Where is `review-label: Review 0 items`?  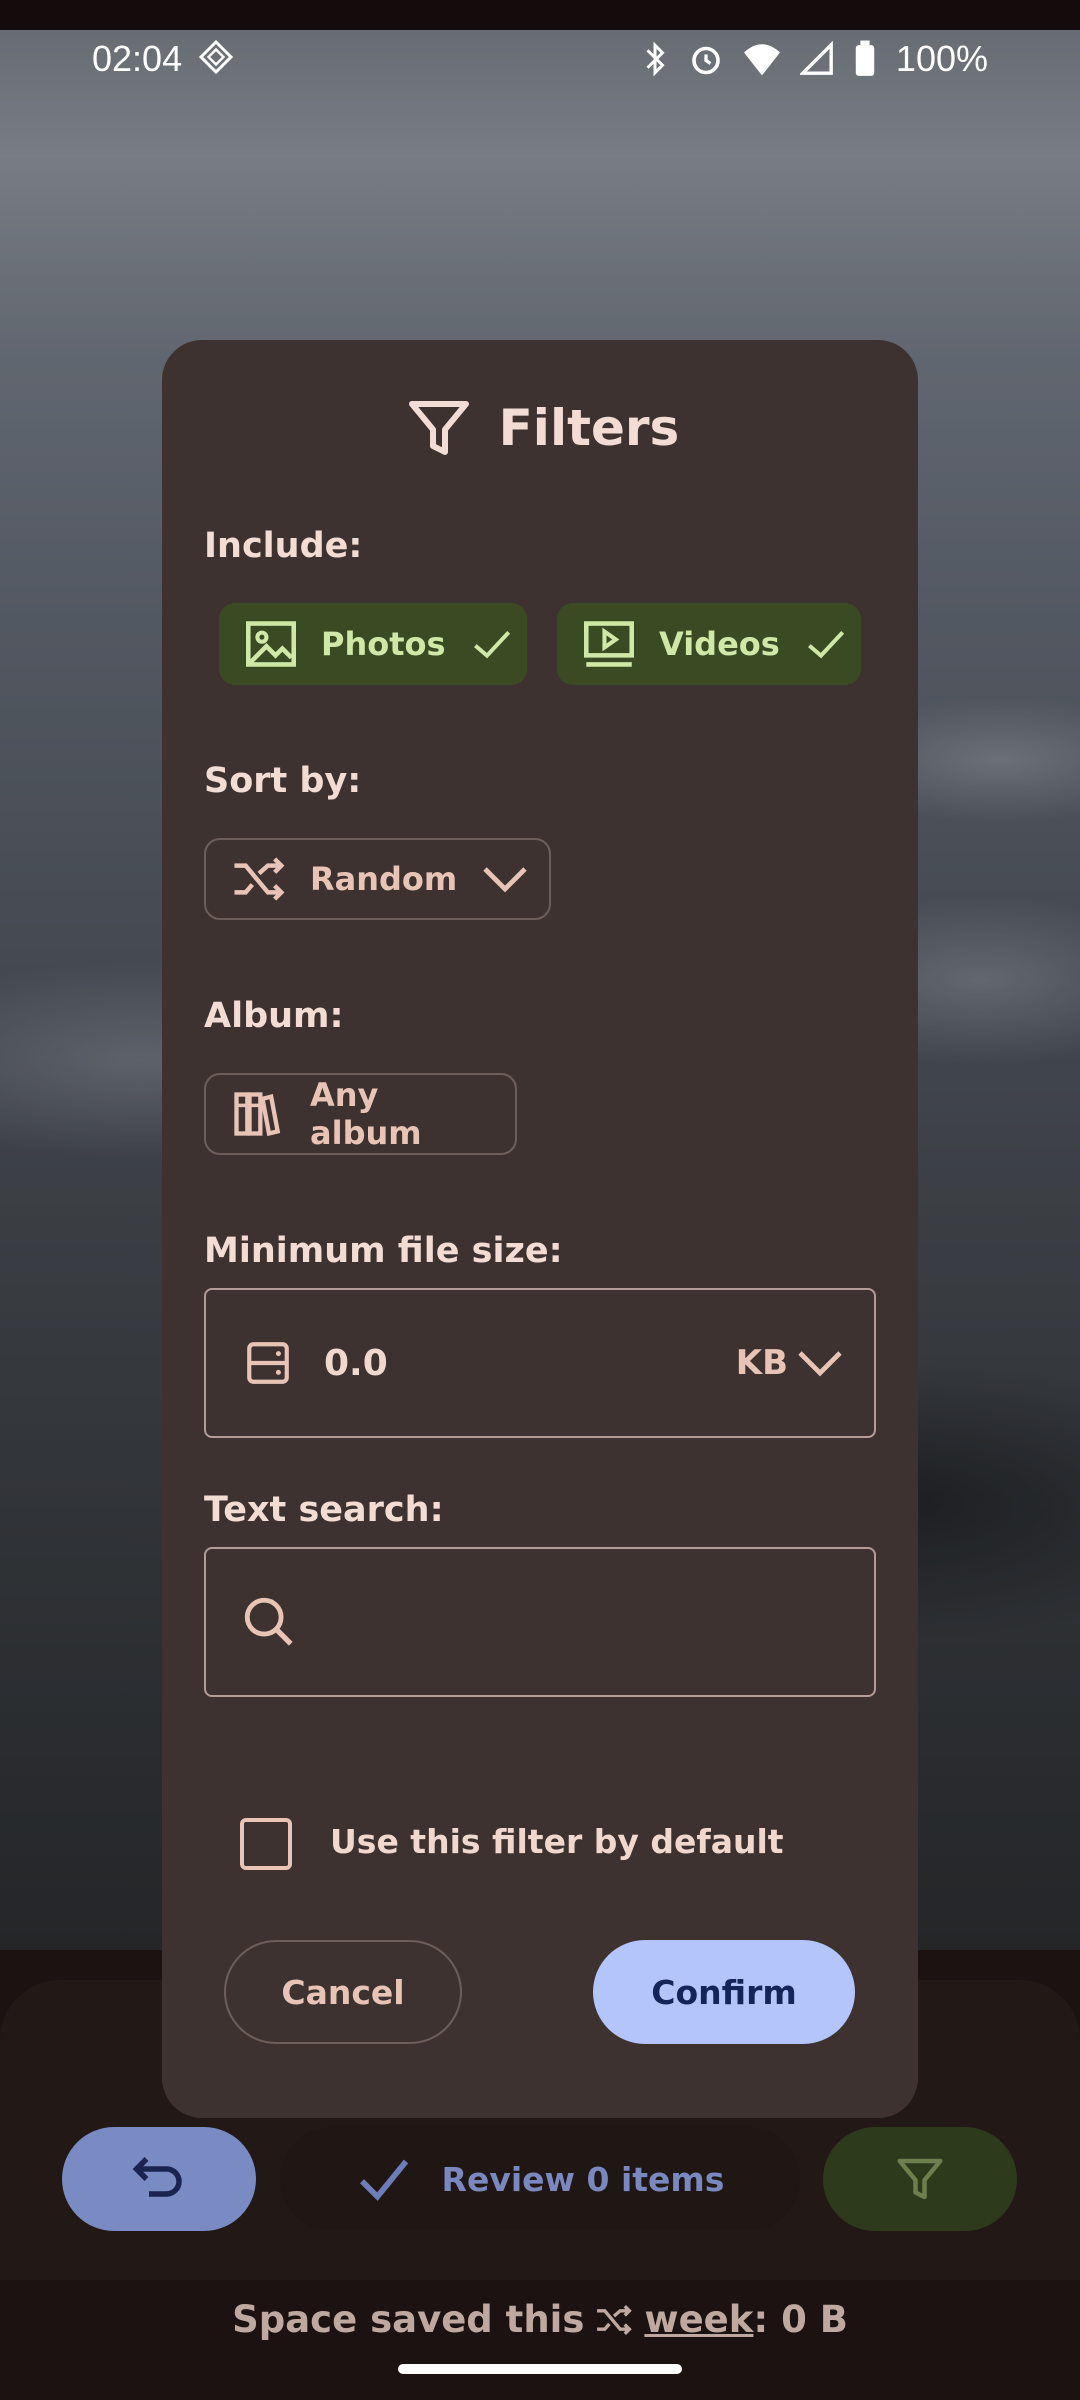
review-label: Review 0 items is located at coordinates (583, 2179).